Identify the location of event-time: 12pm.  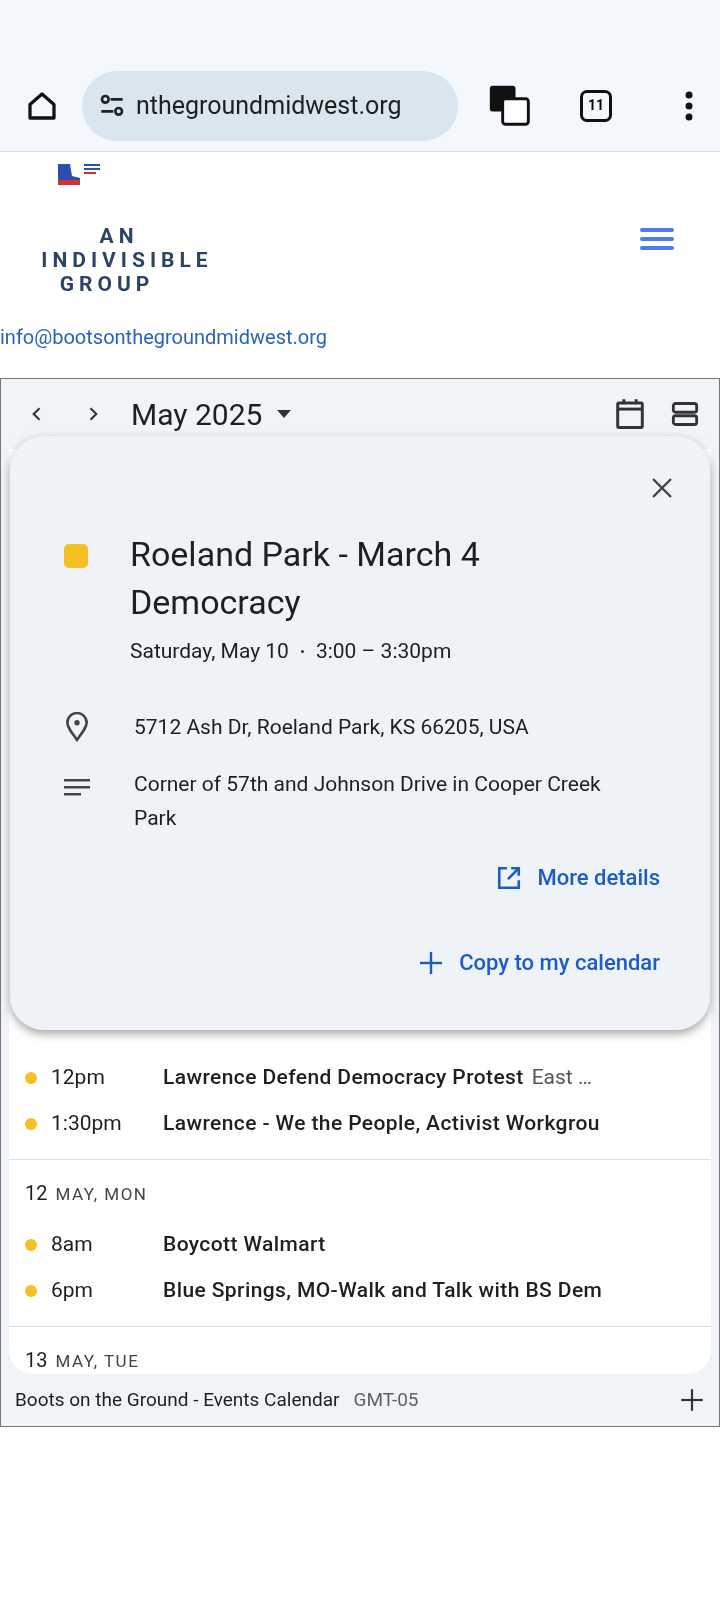
(78, 1078).